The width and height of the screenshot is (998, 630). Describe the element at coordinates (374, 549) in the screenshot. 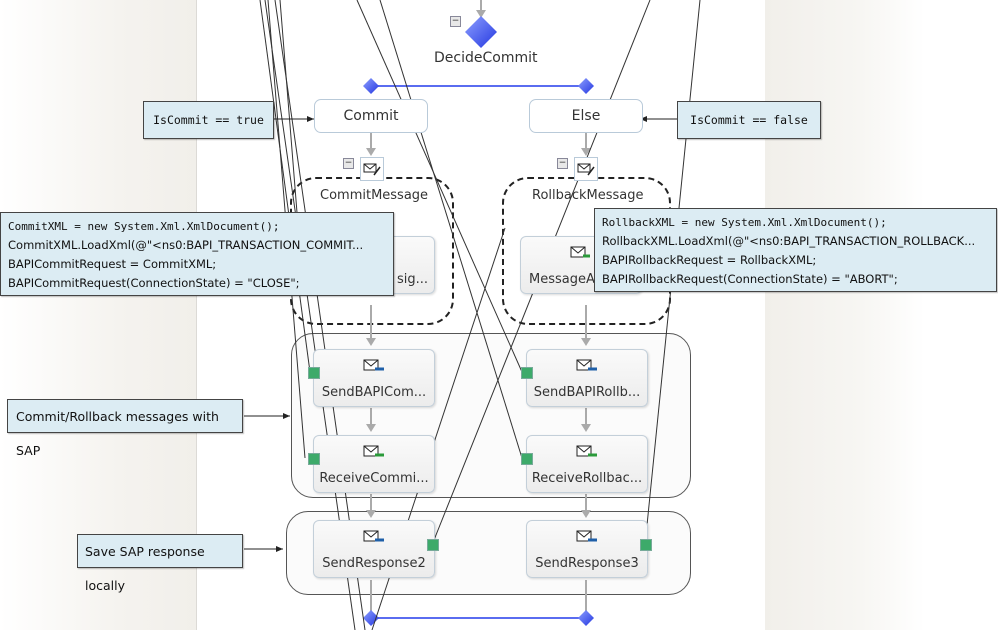

I see `send-response2-shape: SendResponse2` at that location.